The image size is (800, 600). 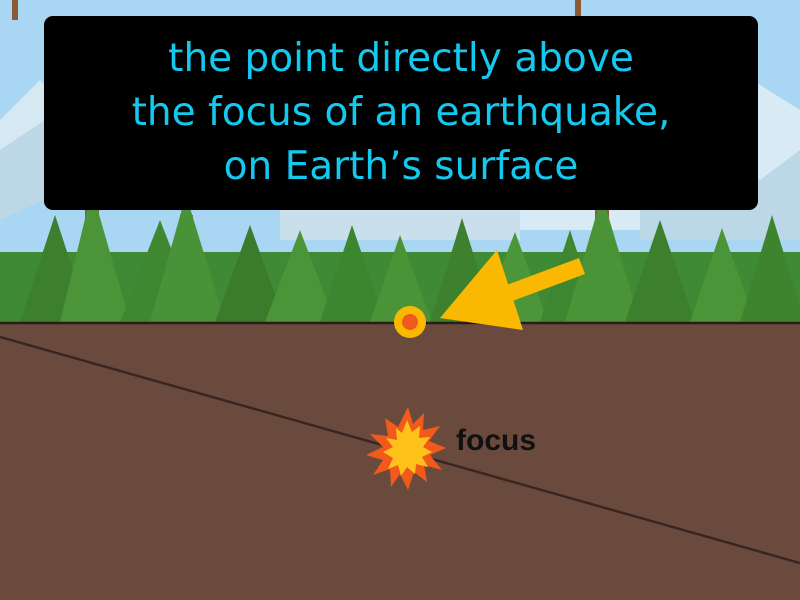 What do you see at coordinates (401, 166) in the screenshot?
I see `definition-line-3: on Earth’s surface` at bounding box center [401, 166].